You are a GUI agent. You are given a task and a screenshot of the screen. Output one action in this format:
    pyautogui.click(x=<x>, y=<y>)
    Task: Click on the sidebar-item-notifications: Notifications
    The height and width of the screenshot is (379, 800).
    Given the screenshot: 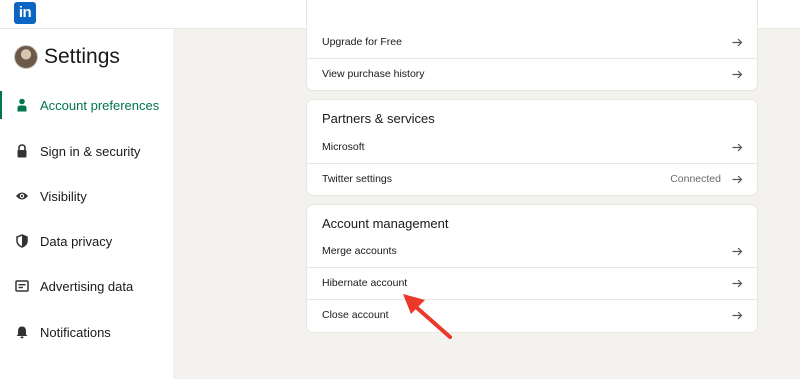 What is the action you would take?
    pyautogui.click(x=86, y=332)
    